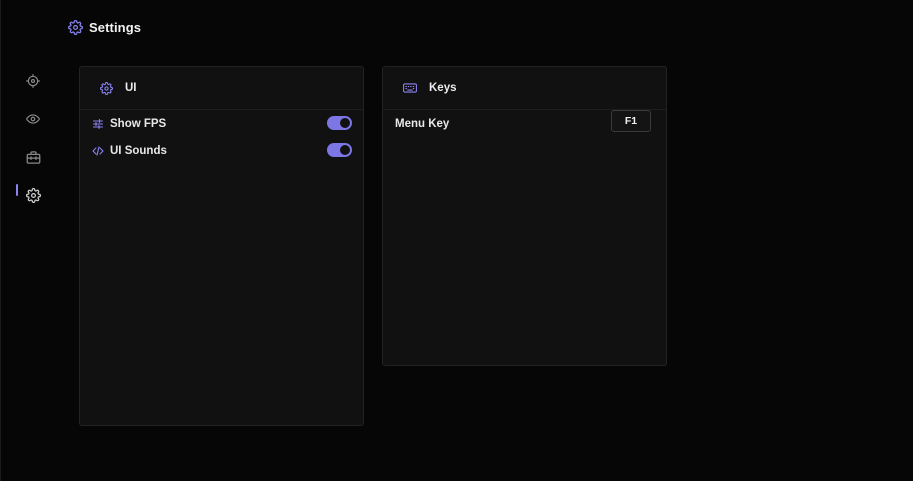 This screenshot has height=481, width=913. What do you see at coordinates (17, 190) in the screenshot?
I see `active-nav-indicator` at bounding box center [17, 190].